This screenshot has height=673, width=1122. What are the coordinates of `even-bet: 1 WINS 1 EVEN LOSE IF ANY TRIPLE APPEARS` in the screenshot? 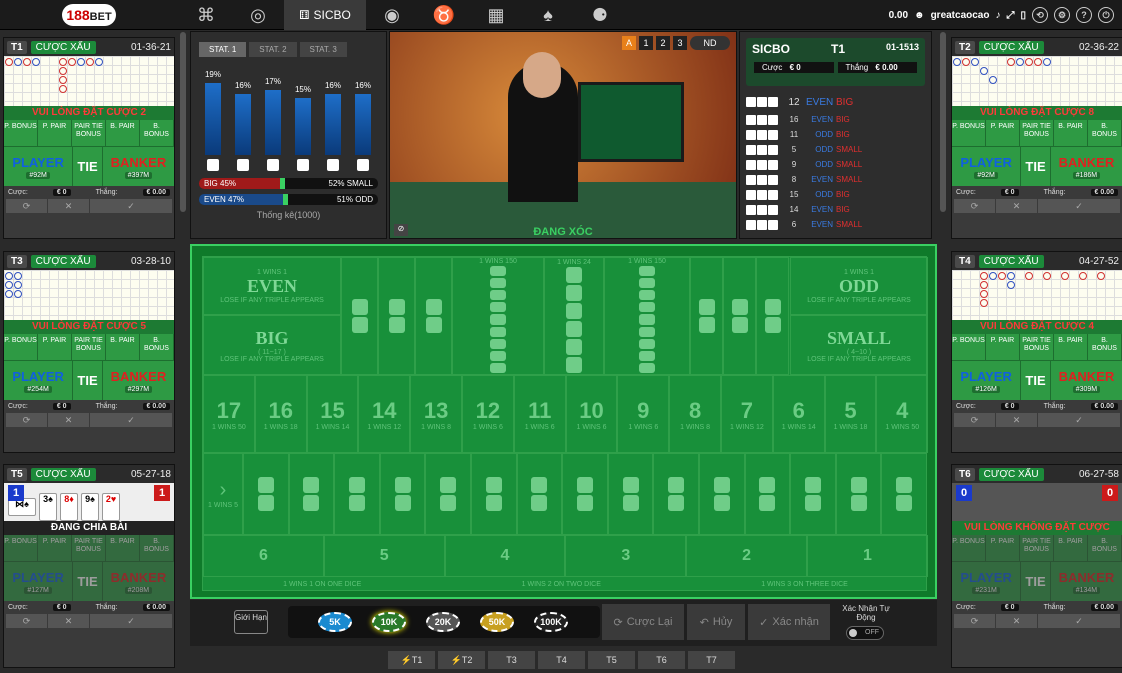 It's located at (272, 286).